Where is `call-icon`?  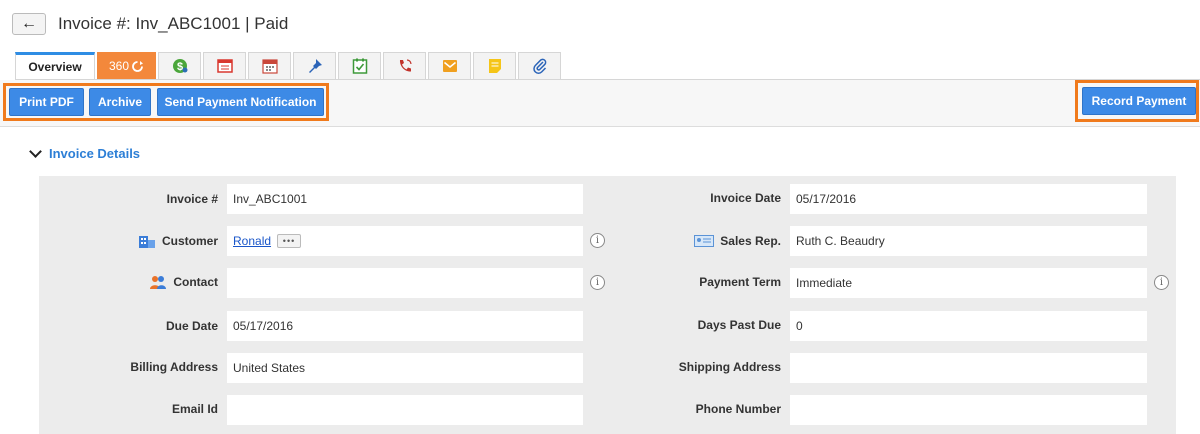 call-icon is located at coordinates (405, 65).